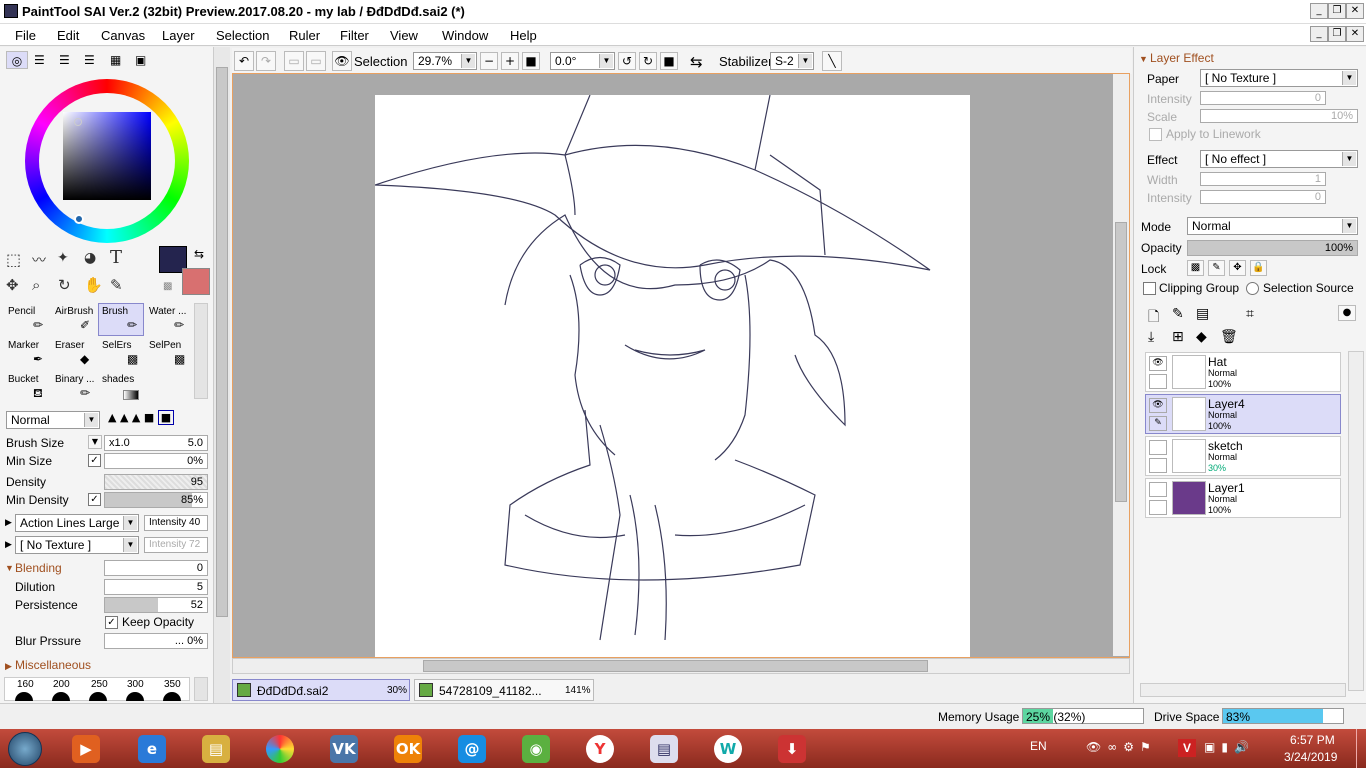 The width and height of the screenshot is (1366, 768). Describe the element at coordinates (39, 60) in the screenshot. I see `rgb-slider-tab-icon: ☰` at that location.